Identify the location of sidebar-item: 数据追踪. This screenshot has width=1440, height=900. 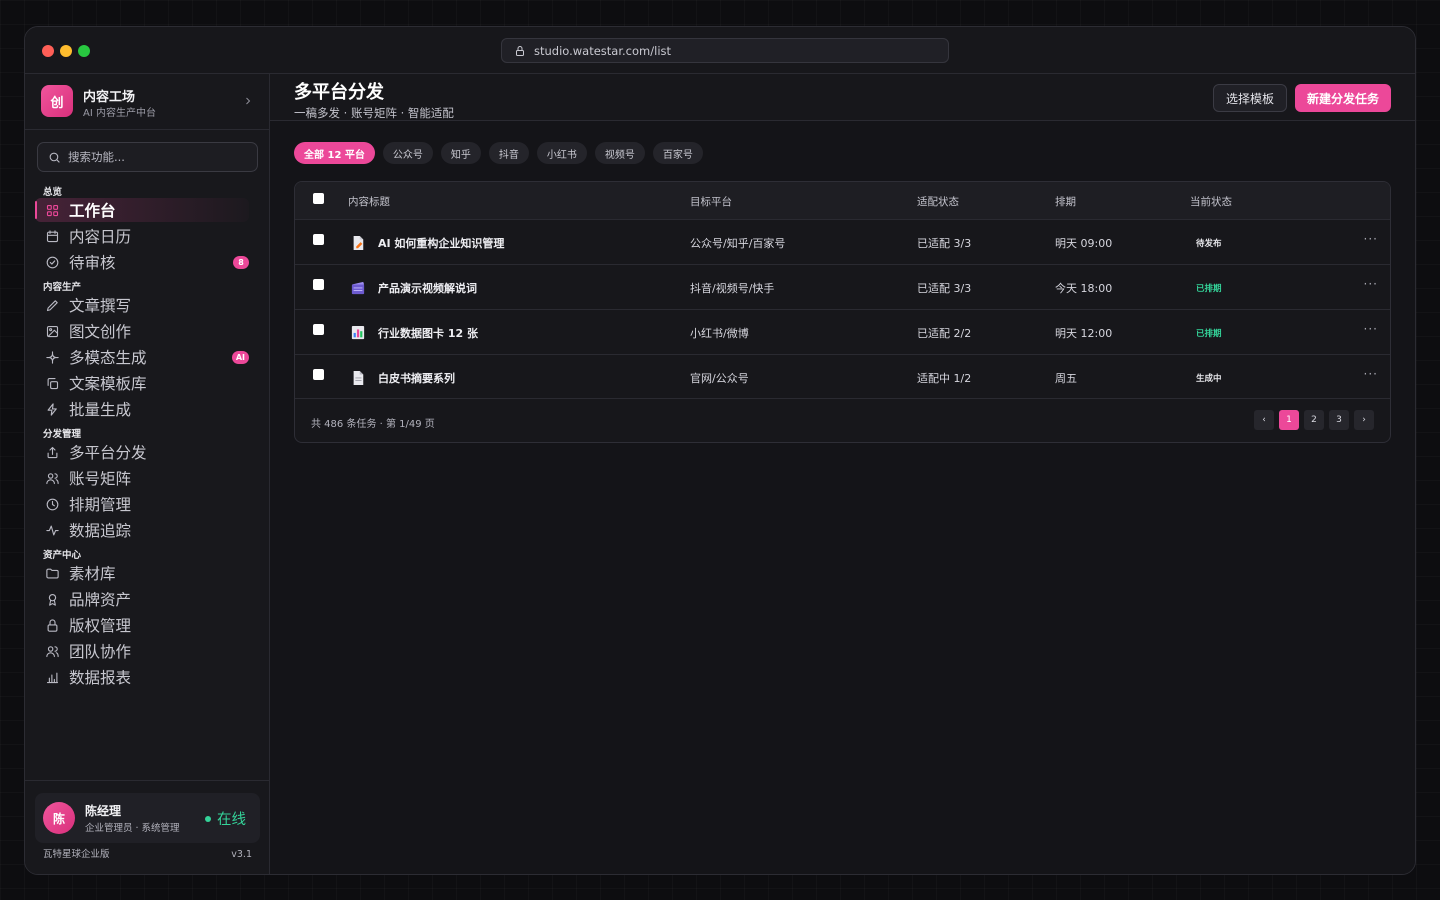
(142, 530).